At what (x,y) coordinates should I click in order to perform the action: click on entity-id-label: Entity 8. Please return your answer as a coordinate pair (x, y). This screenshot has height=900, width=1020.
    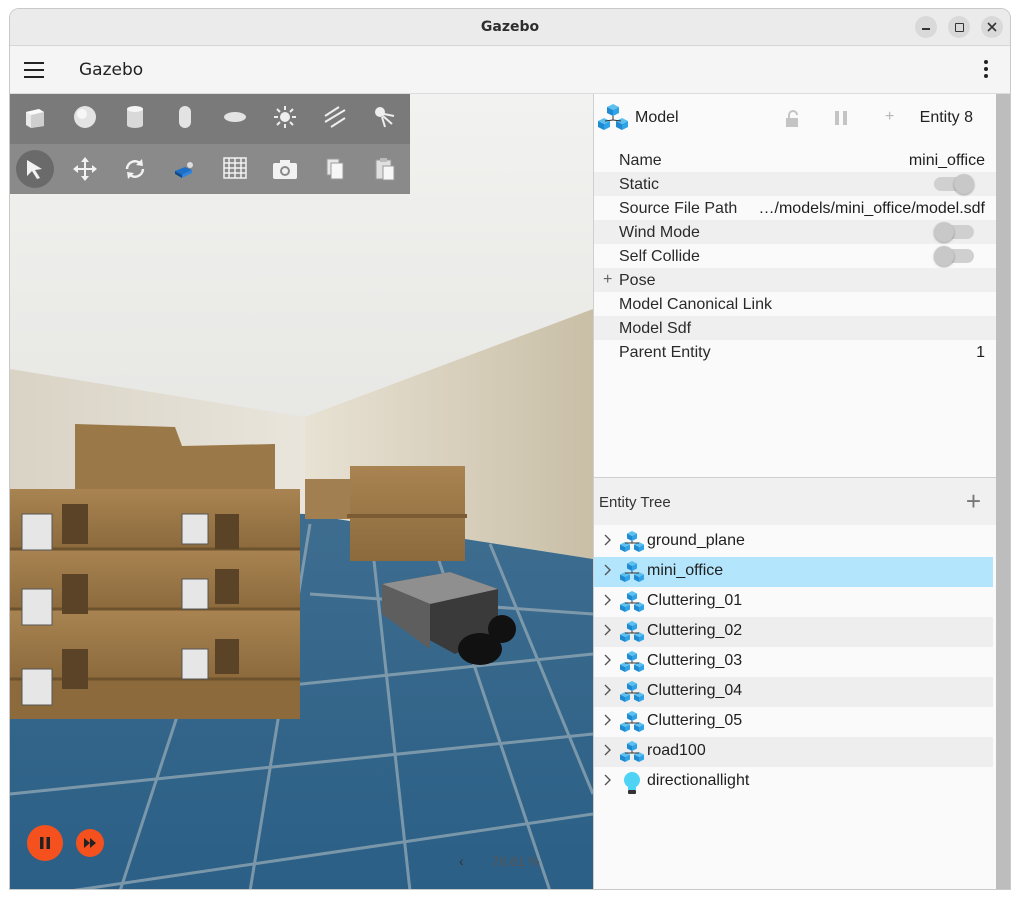
    Looking at the image, I should click on (946, 117).